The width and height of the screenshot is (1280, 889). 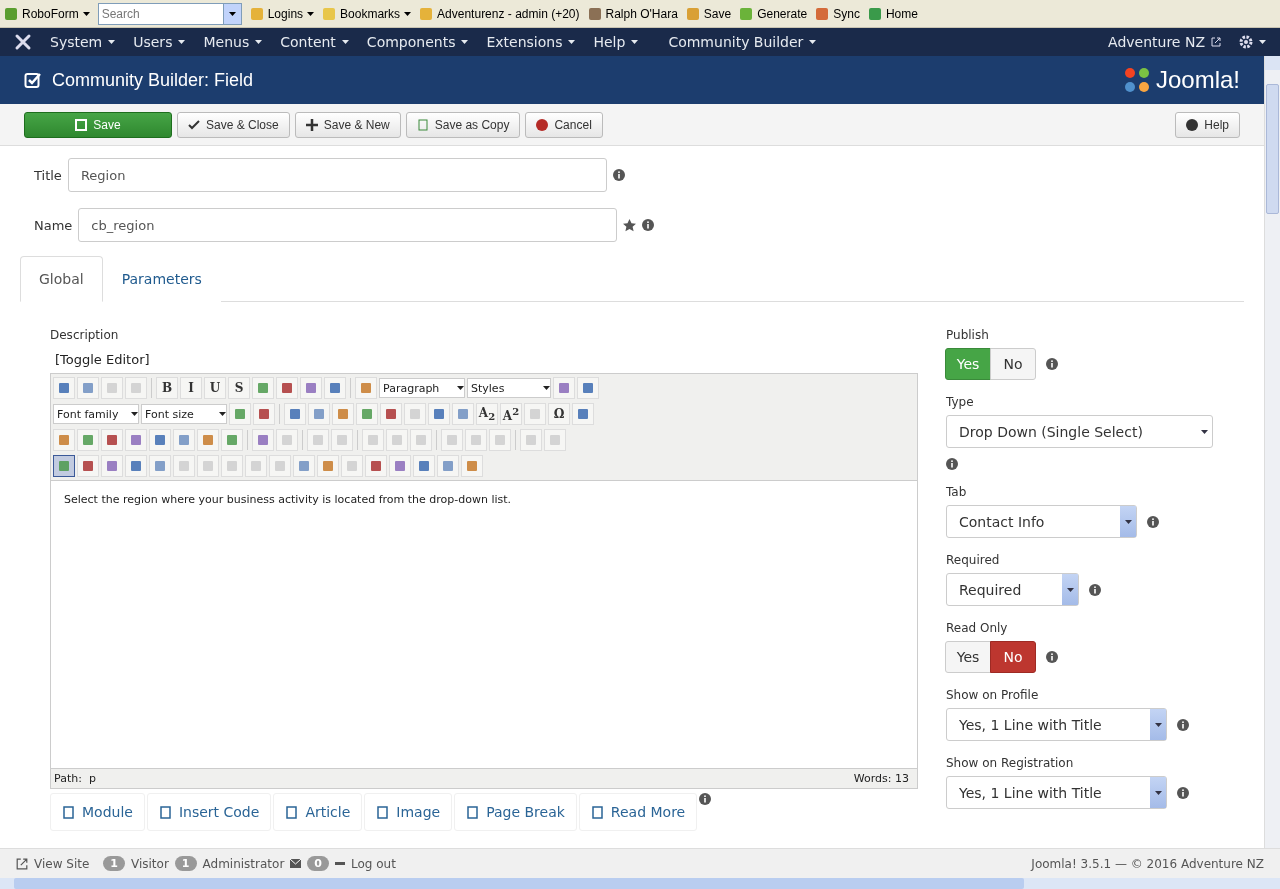 I want to click on action-button: Cancel, so click(x=564, y=124).